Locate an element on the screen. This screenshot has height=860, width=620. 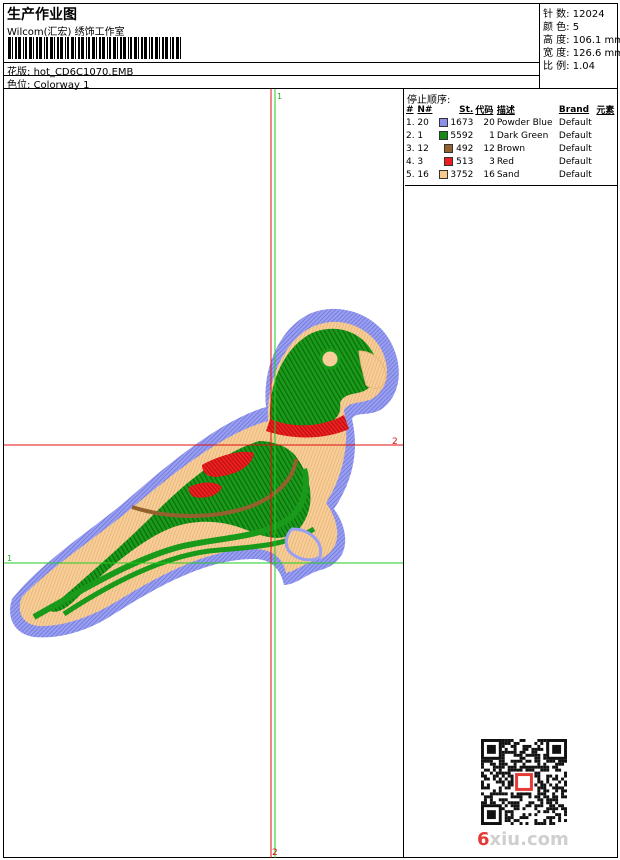
divider is located at coordinates (511, 185).